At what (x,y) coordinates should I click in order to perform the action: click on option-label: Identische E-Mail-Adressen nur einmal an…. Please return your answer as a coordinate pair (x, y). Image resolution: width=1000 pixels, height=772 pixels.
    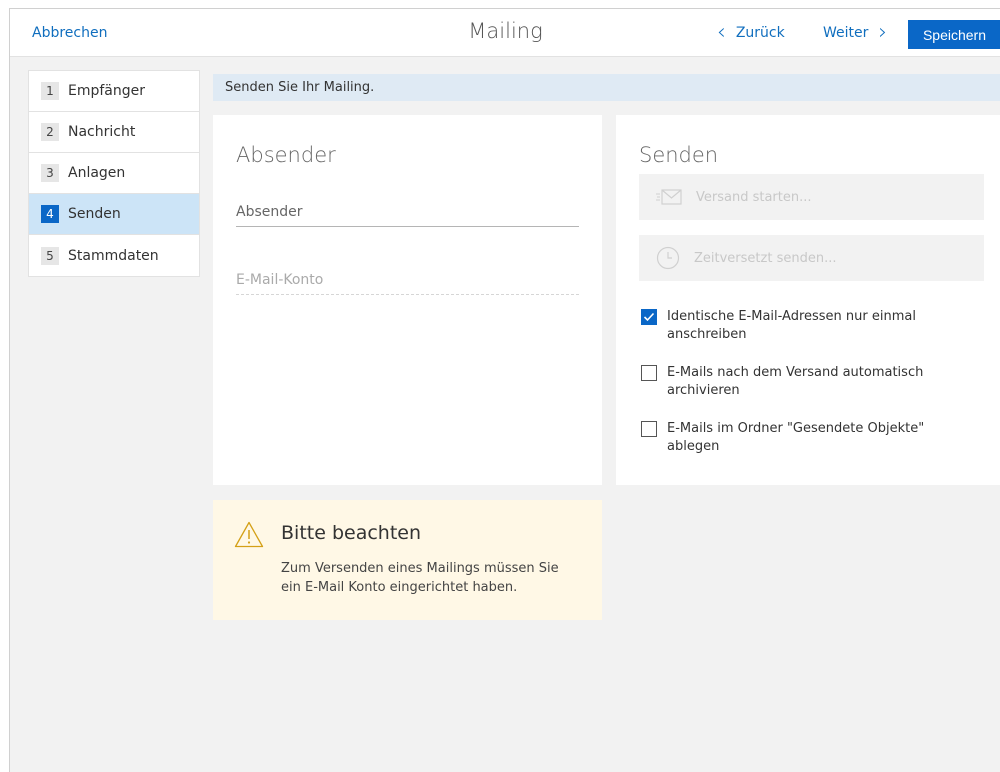
    Looking at the image, I should click on (791, 326).